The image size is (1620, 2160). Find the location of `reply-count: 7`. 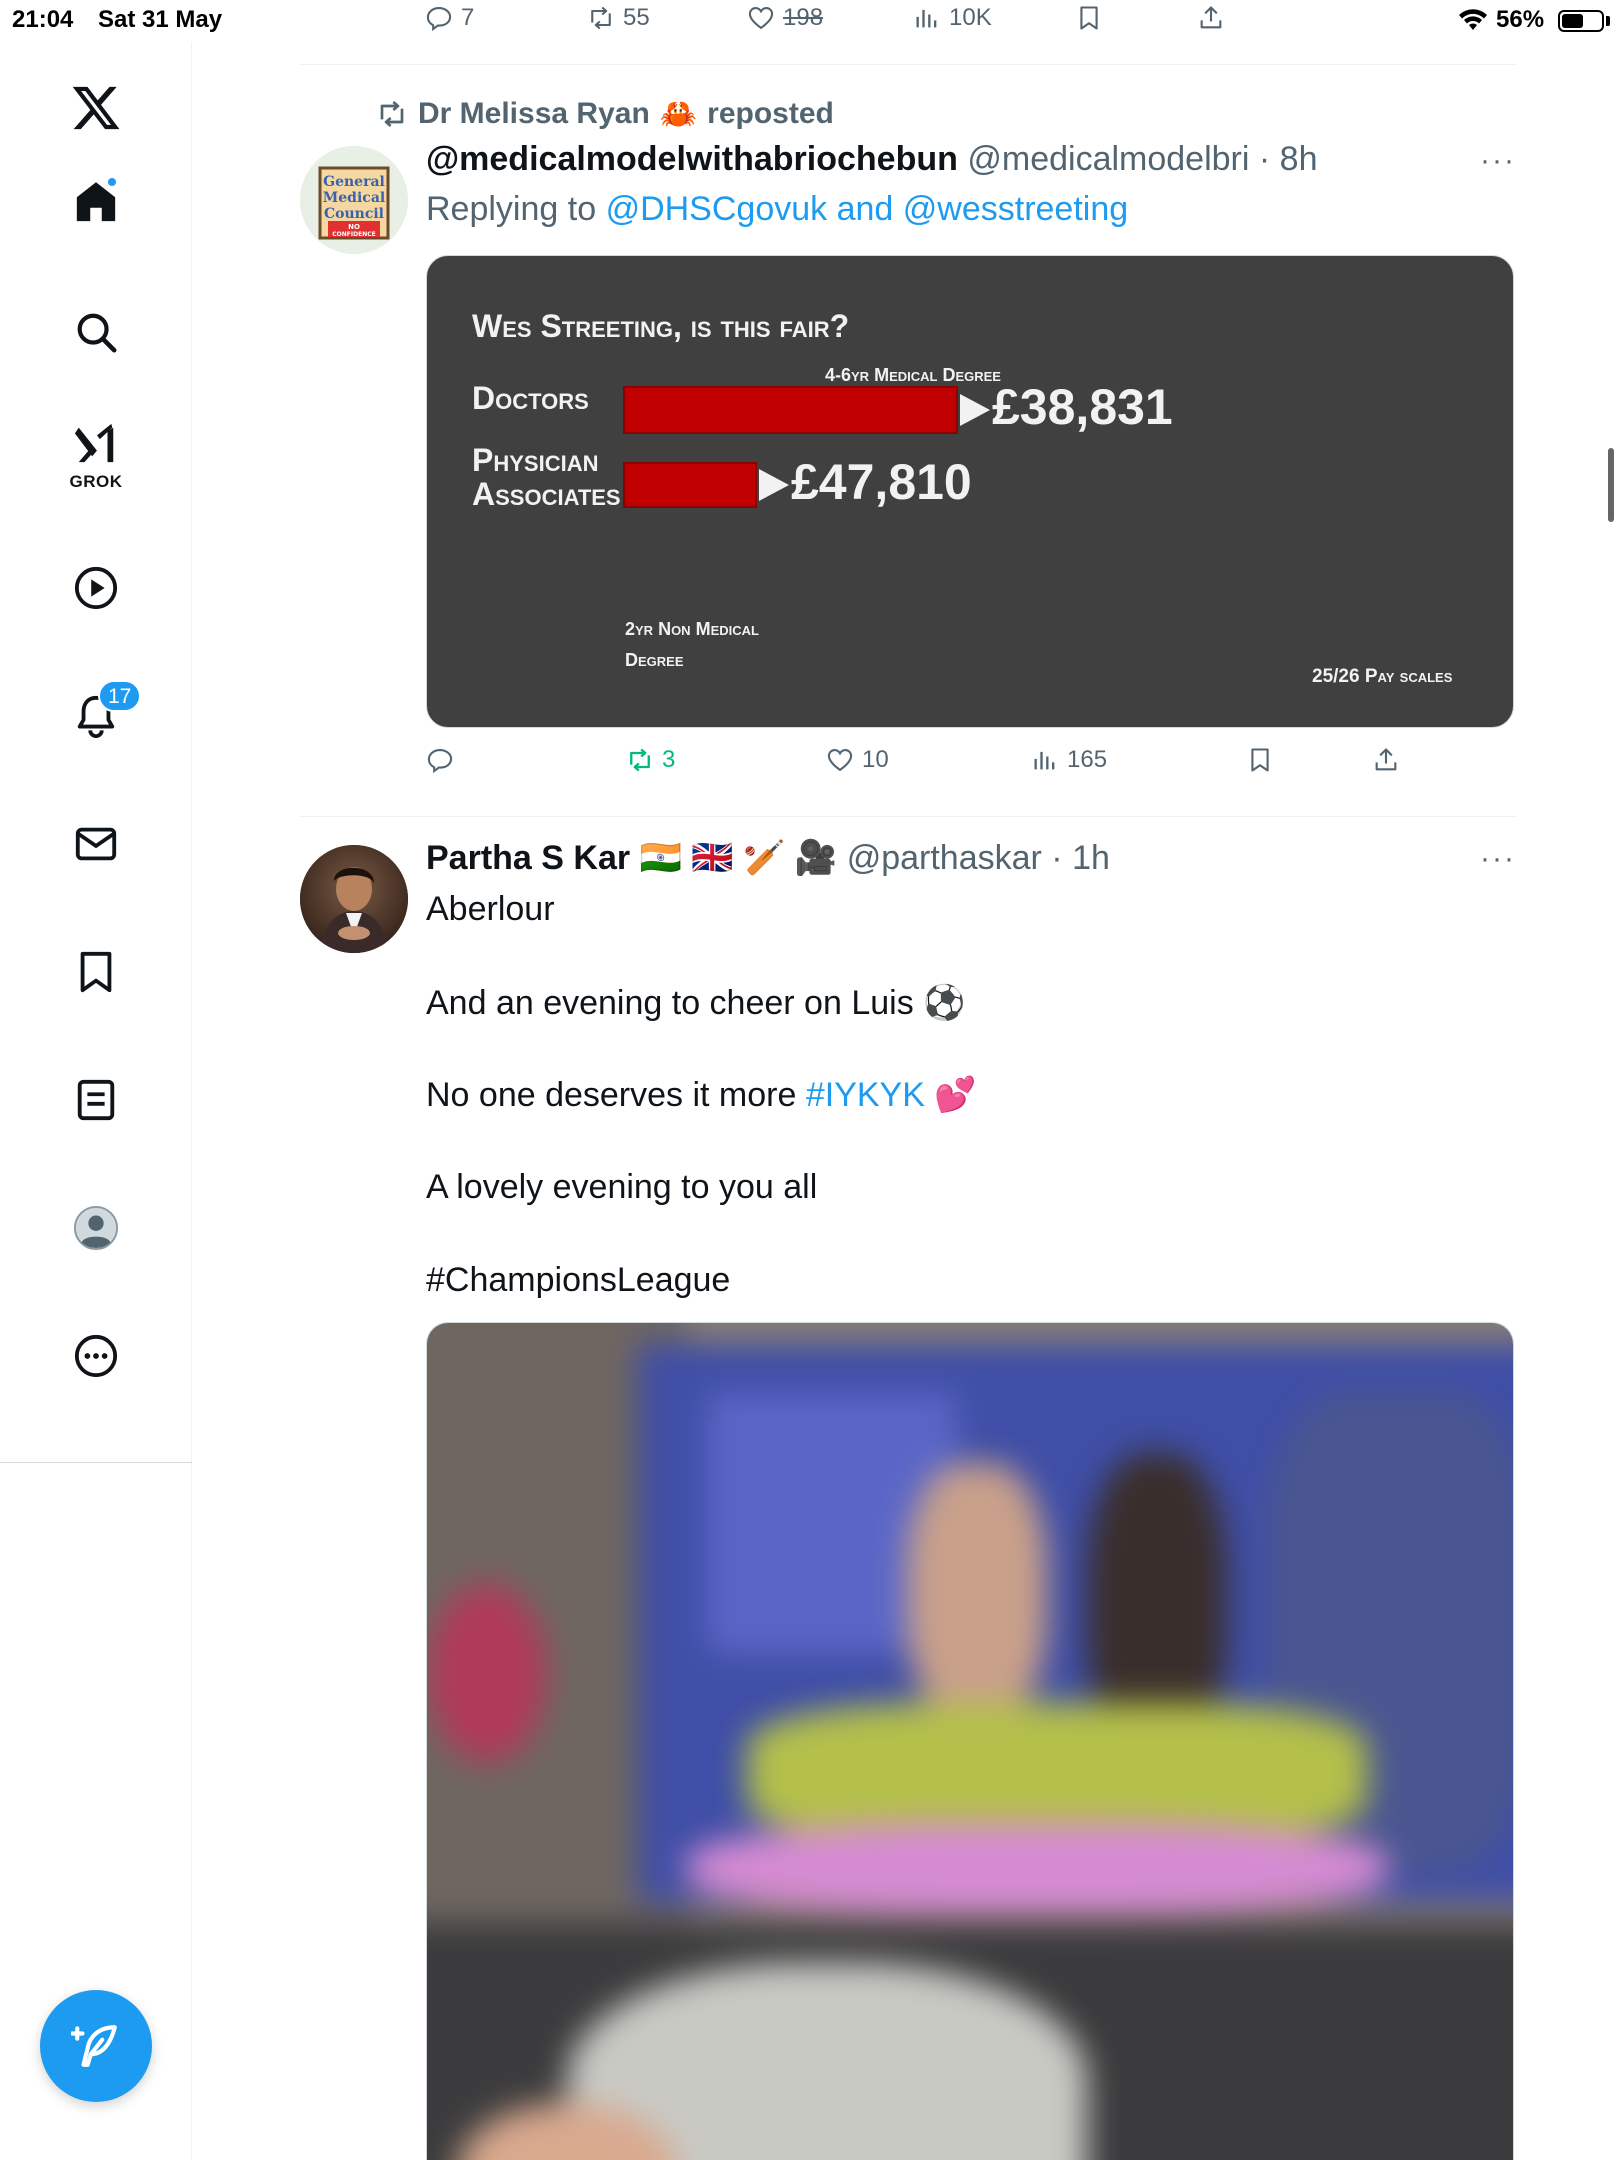

reply-count: 7 is located at coordinates (468, 17).